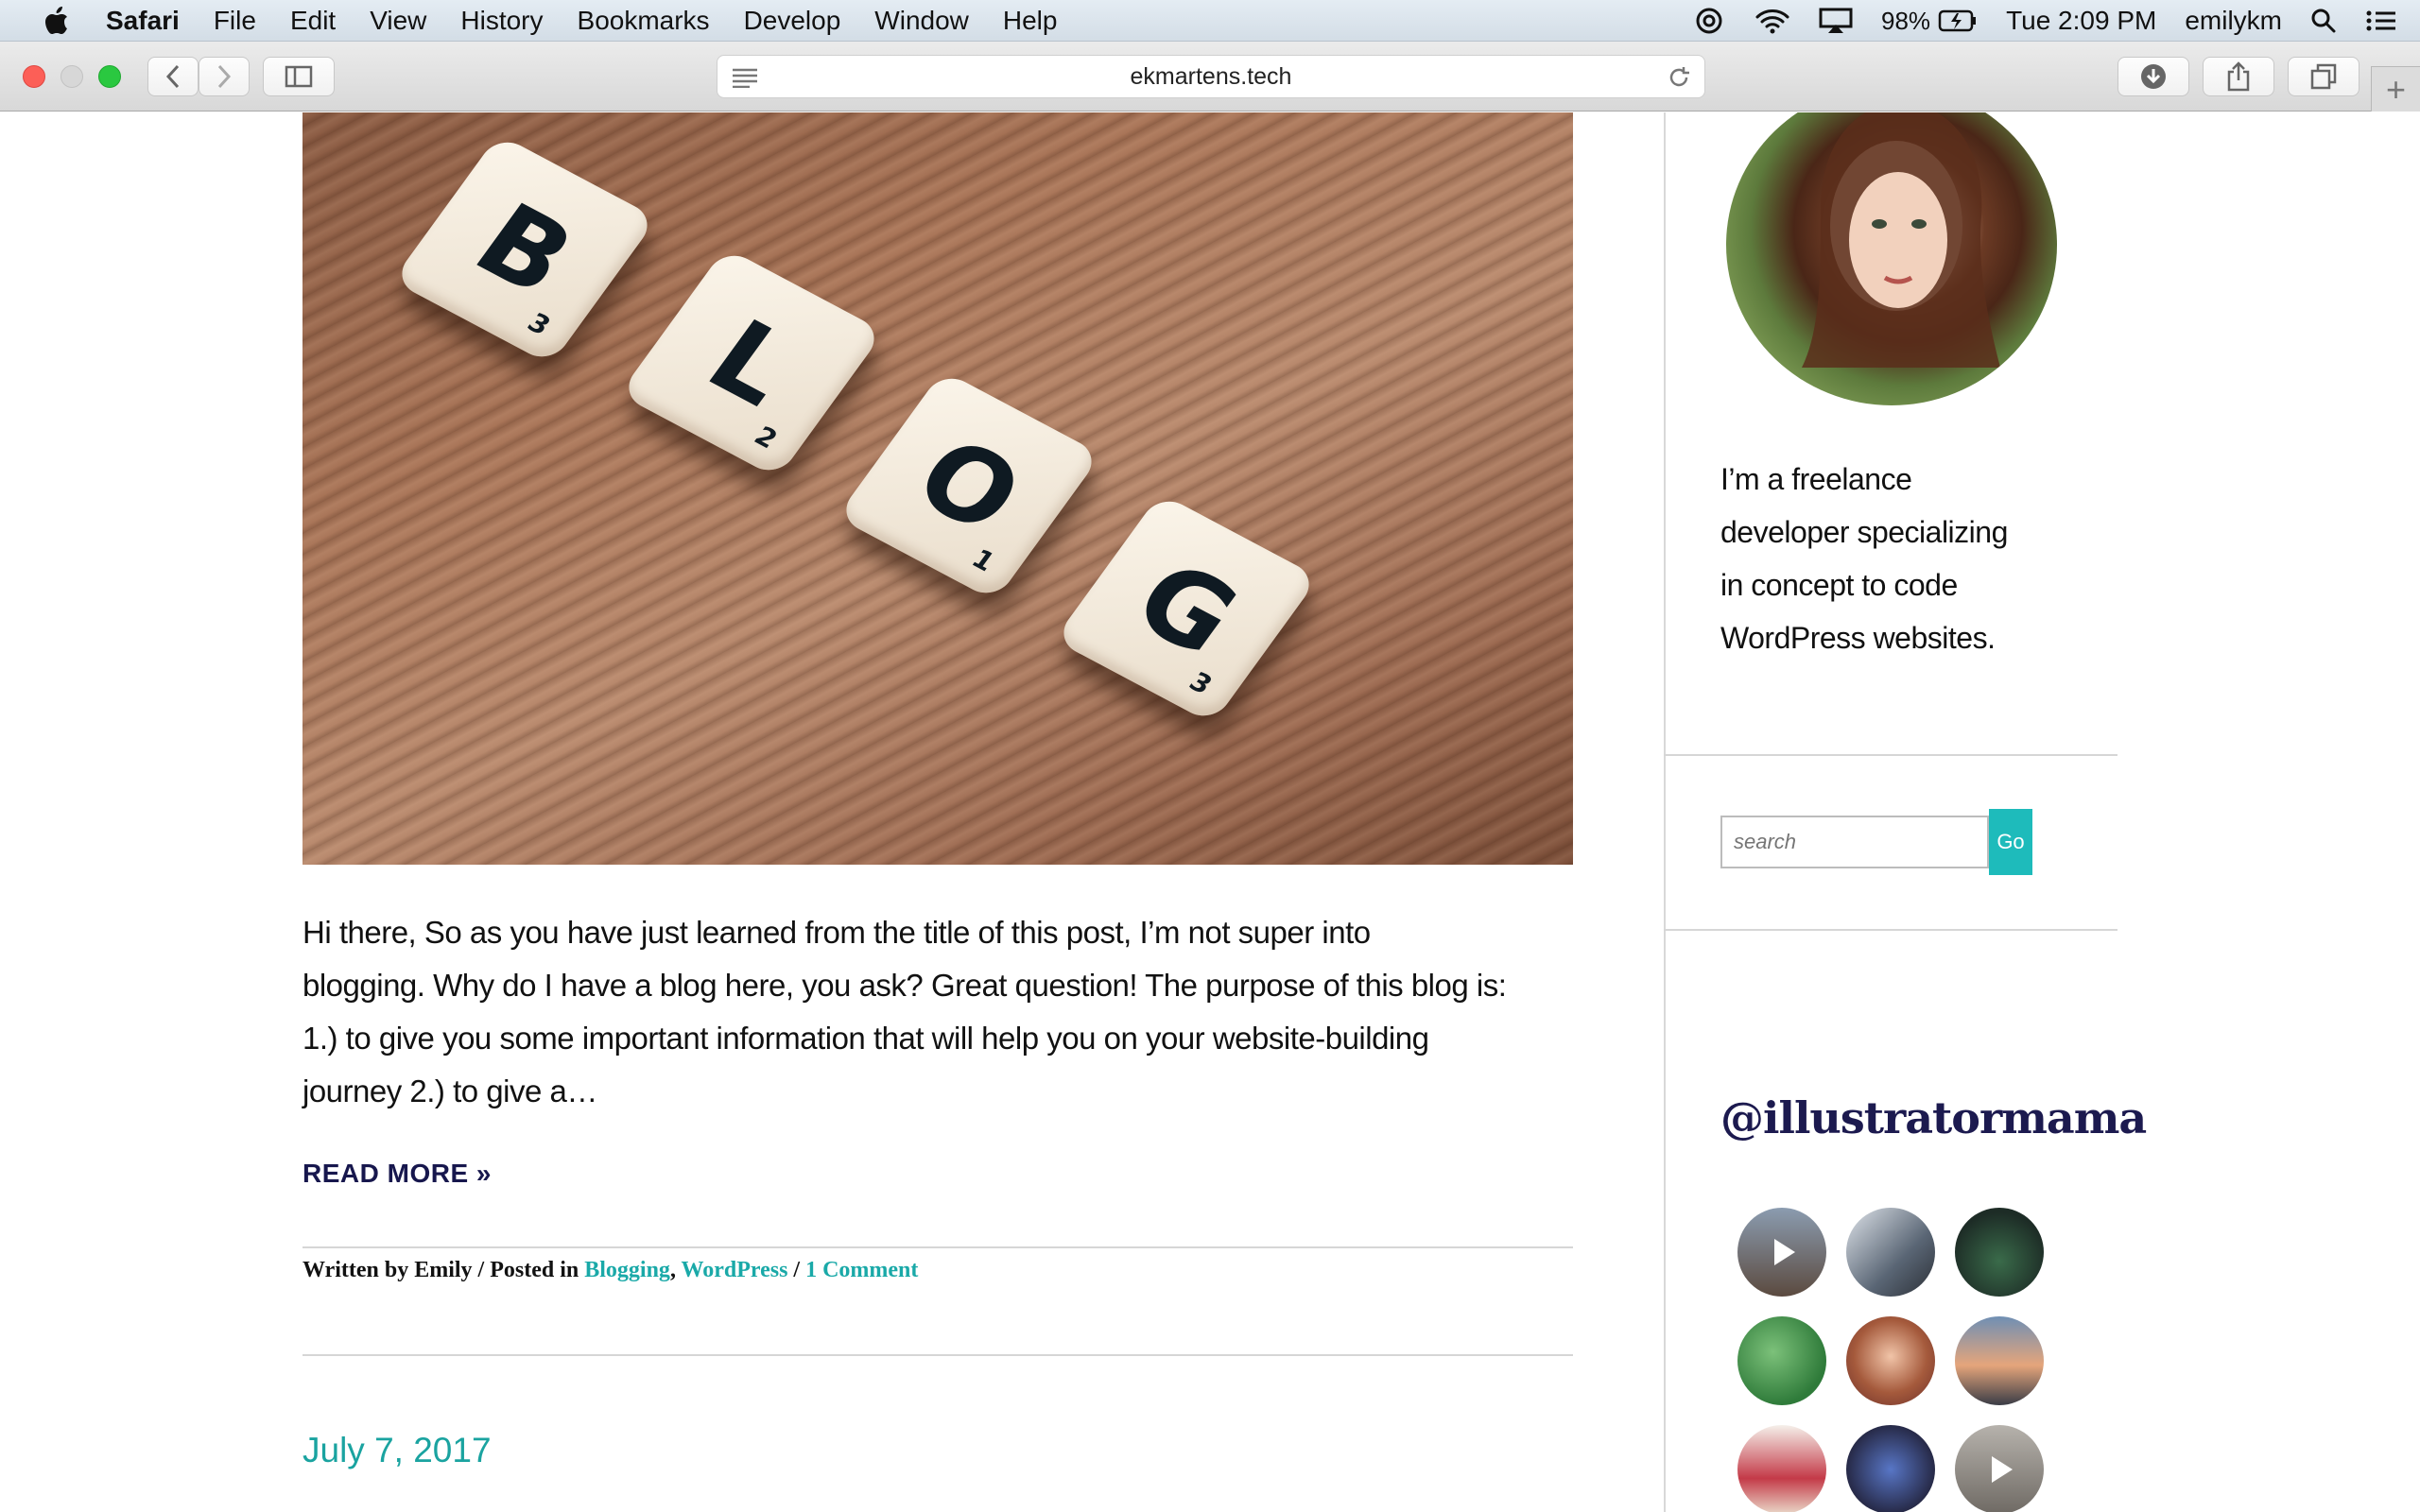 The width and height of the screenshot is (2420, 1512). What do you see at coordinates (1864, 532) in the screenshot?
I see `bio-line: developer specializing` at bounding box center [1864, 532].